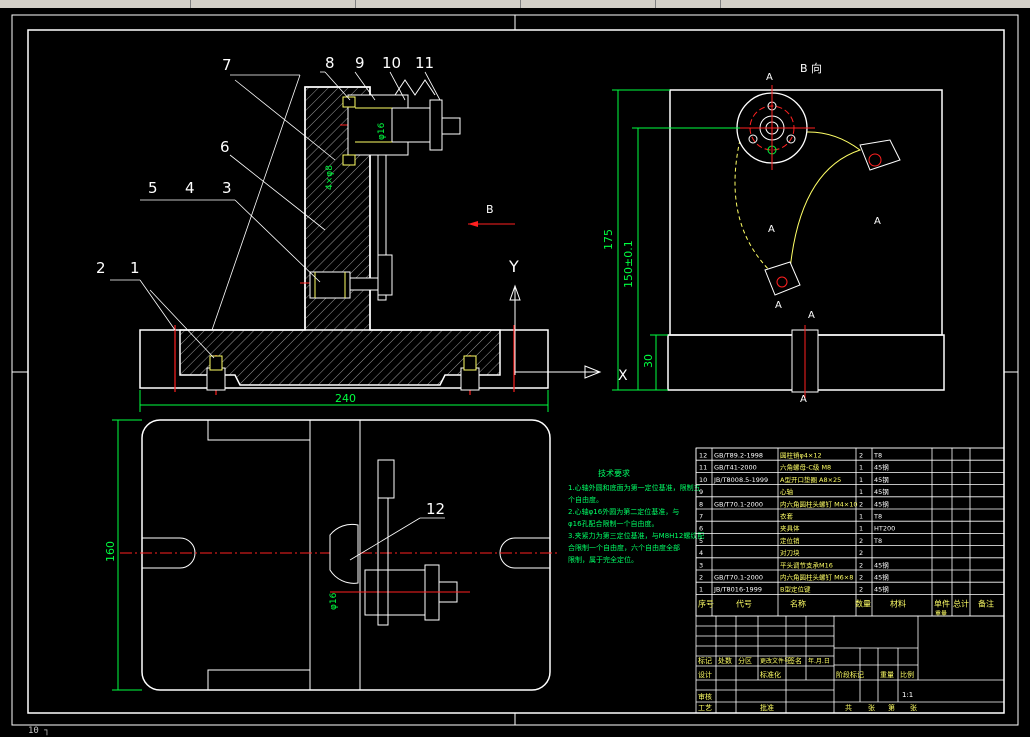 The image size is (1030, 737). What do you see at coordinates (819, 661) in the screenshot?
I see `tb-label: 年.月.日` at bounding box center [819, 661].